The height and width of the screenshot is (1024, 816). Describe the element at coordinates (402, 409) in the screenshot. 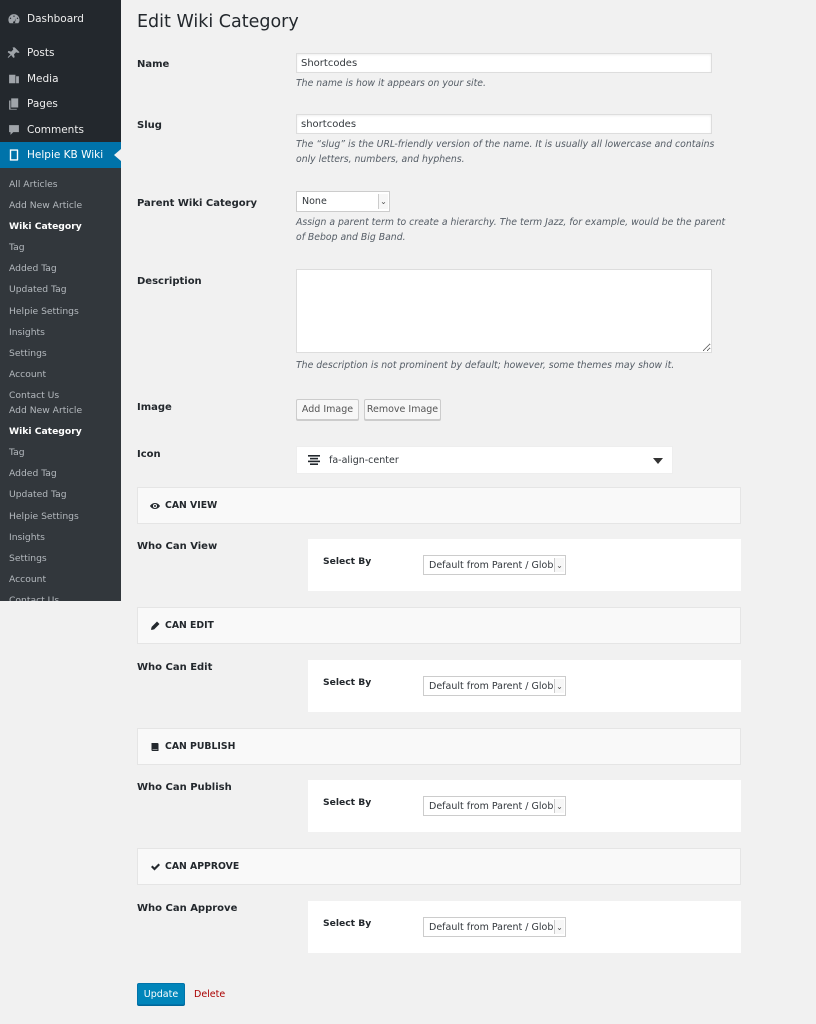

I see `remove-image-button: Remove Image` at that location.